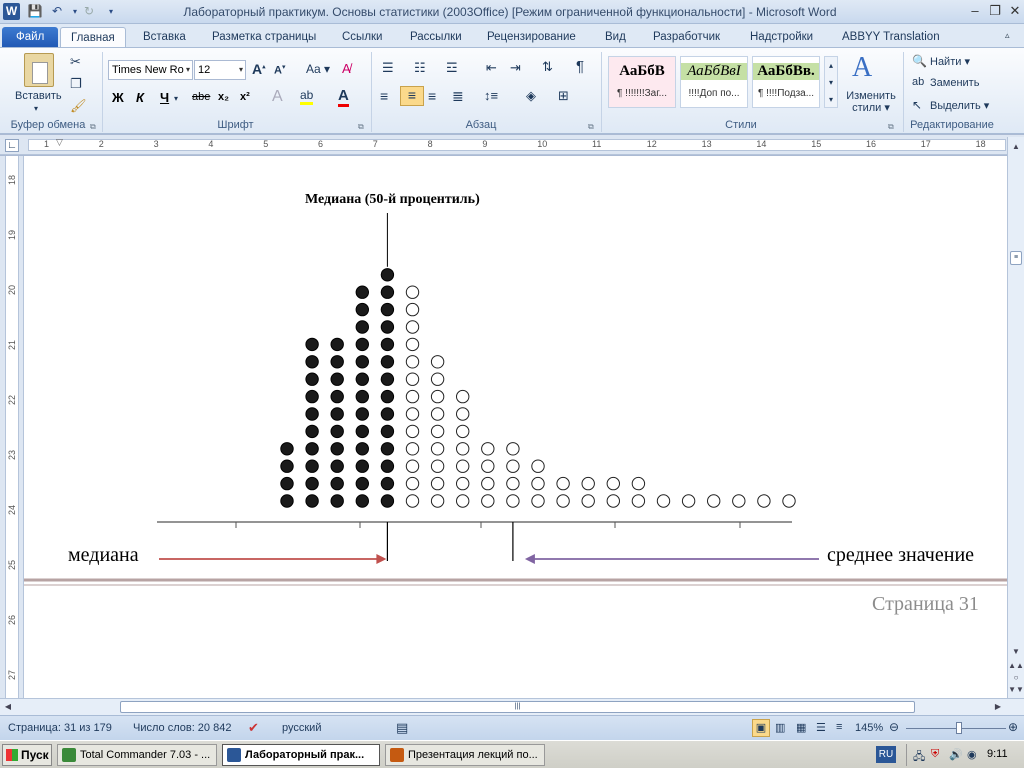  What do you see at coordinates (150, 70) in the screenshot?
I see `font-name-combo: Times New Ro ▾` at bounding box center [150, 70].